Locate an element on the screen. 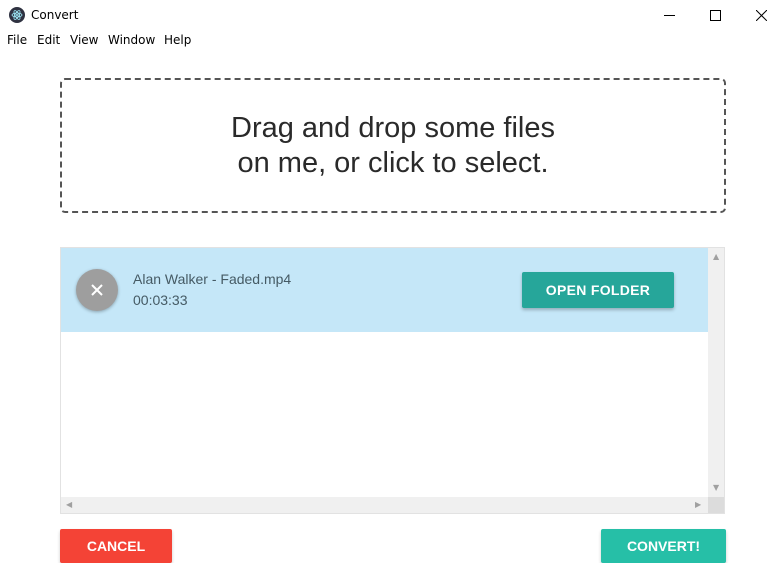 The image size is (784, 563). menu-help: Help is located at coordinates (177, 40).